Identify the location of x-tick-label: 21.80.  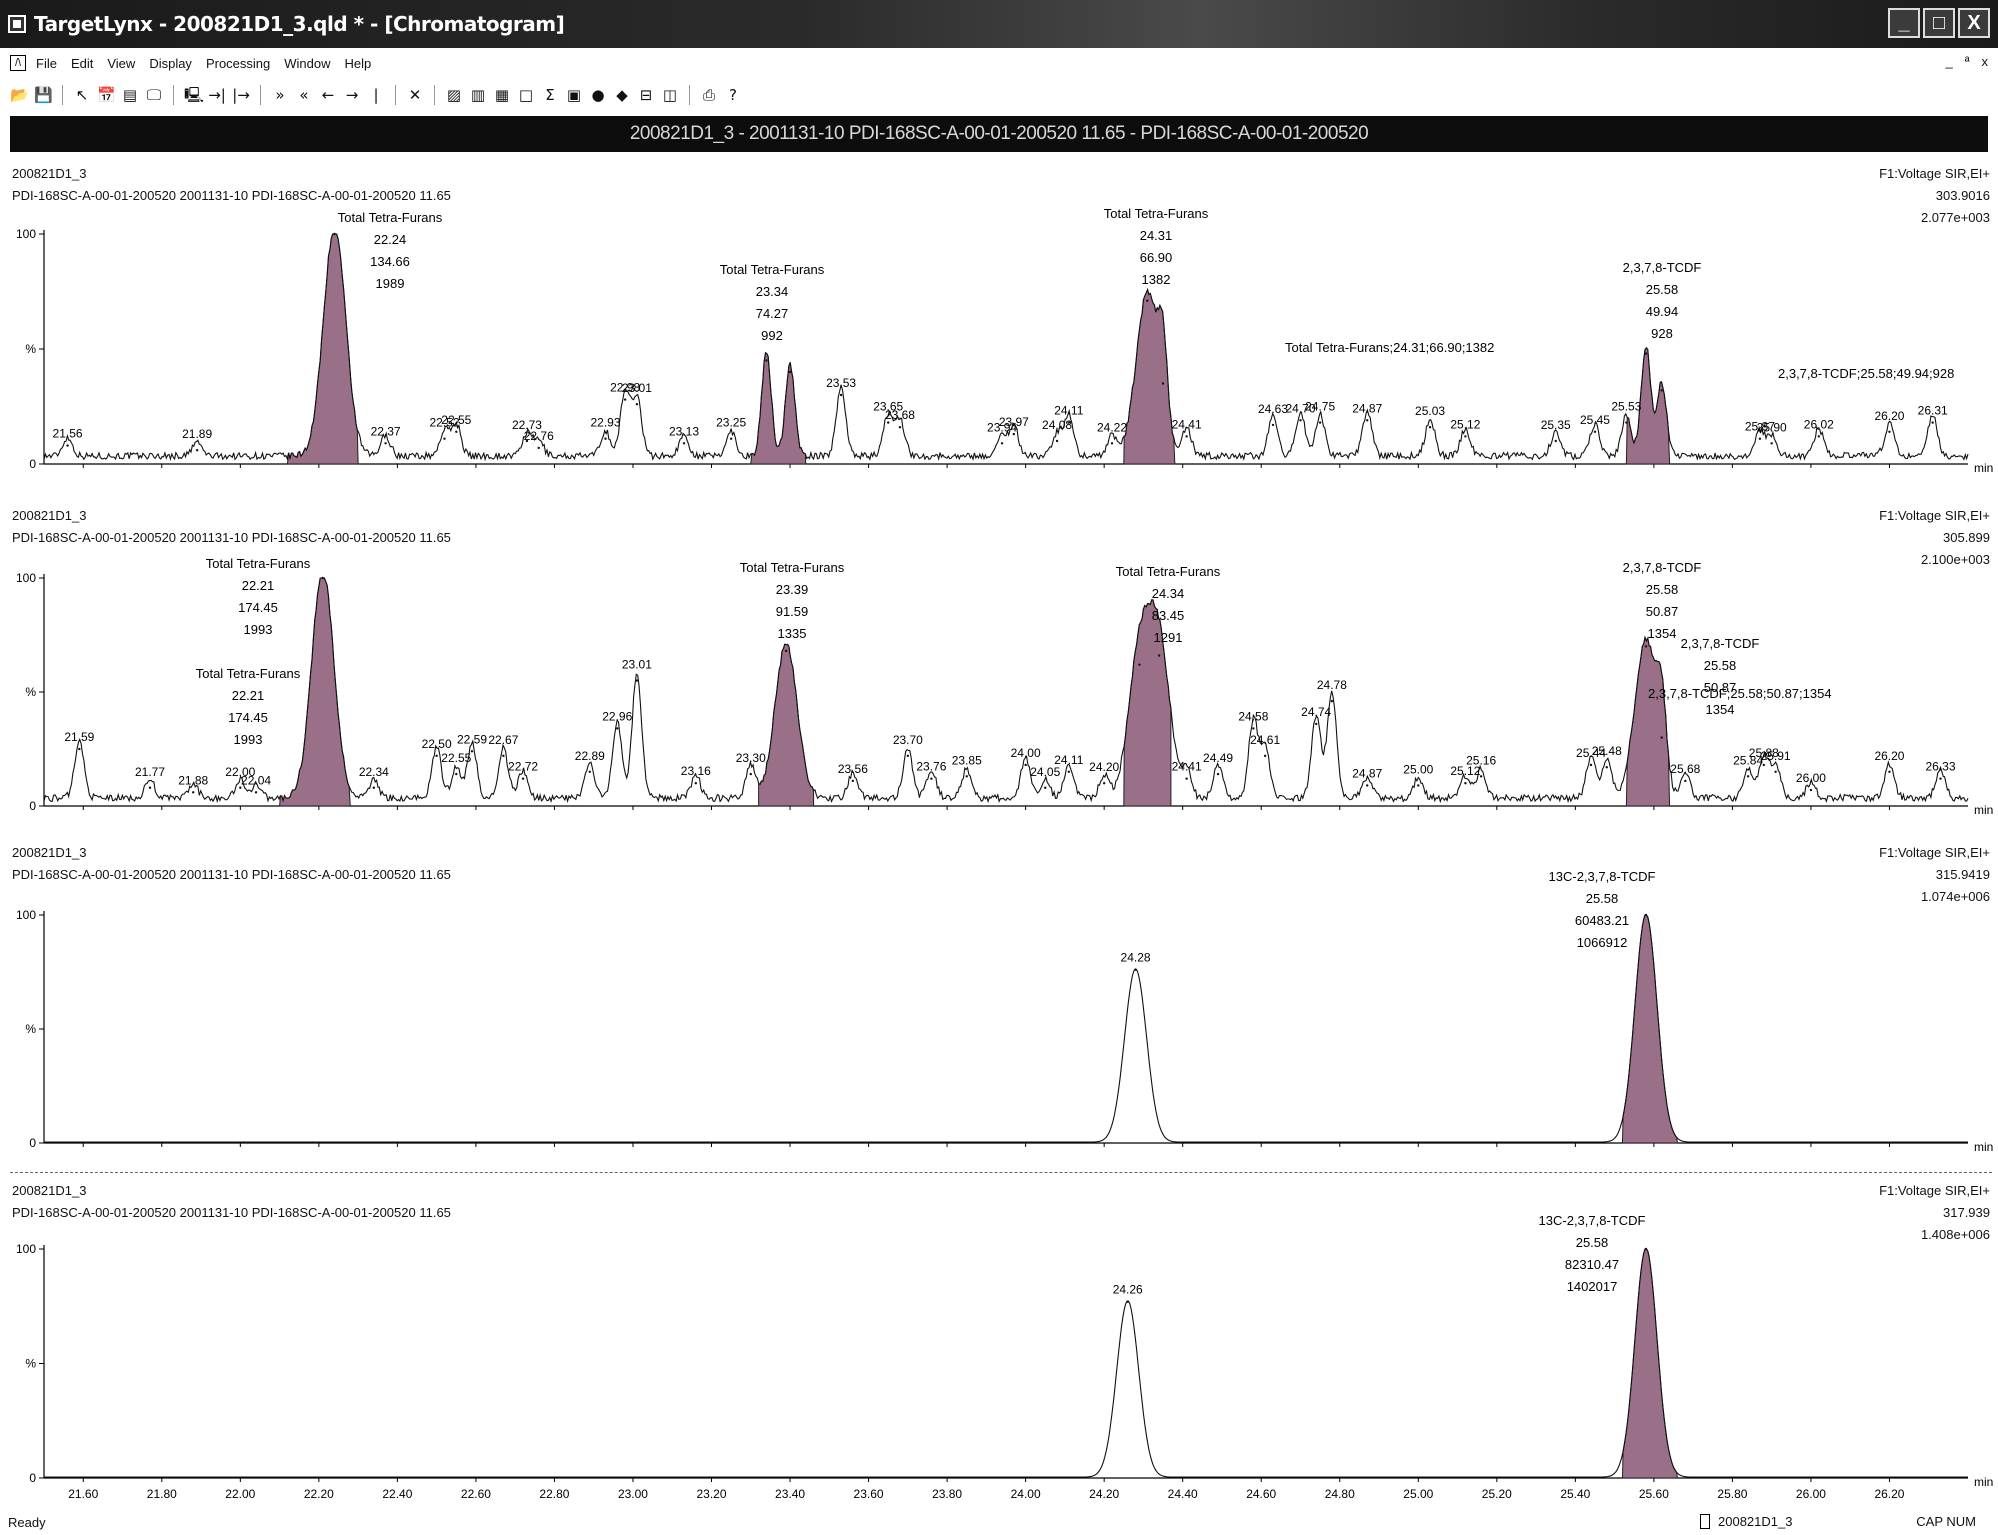
(162, 1494).